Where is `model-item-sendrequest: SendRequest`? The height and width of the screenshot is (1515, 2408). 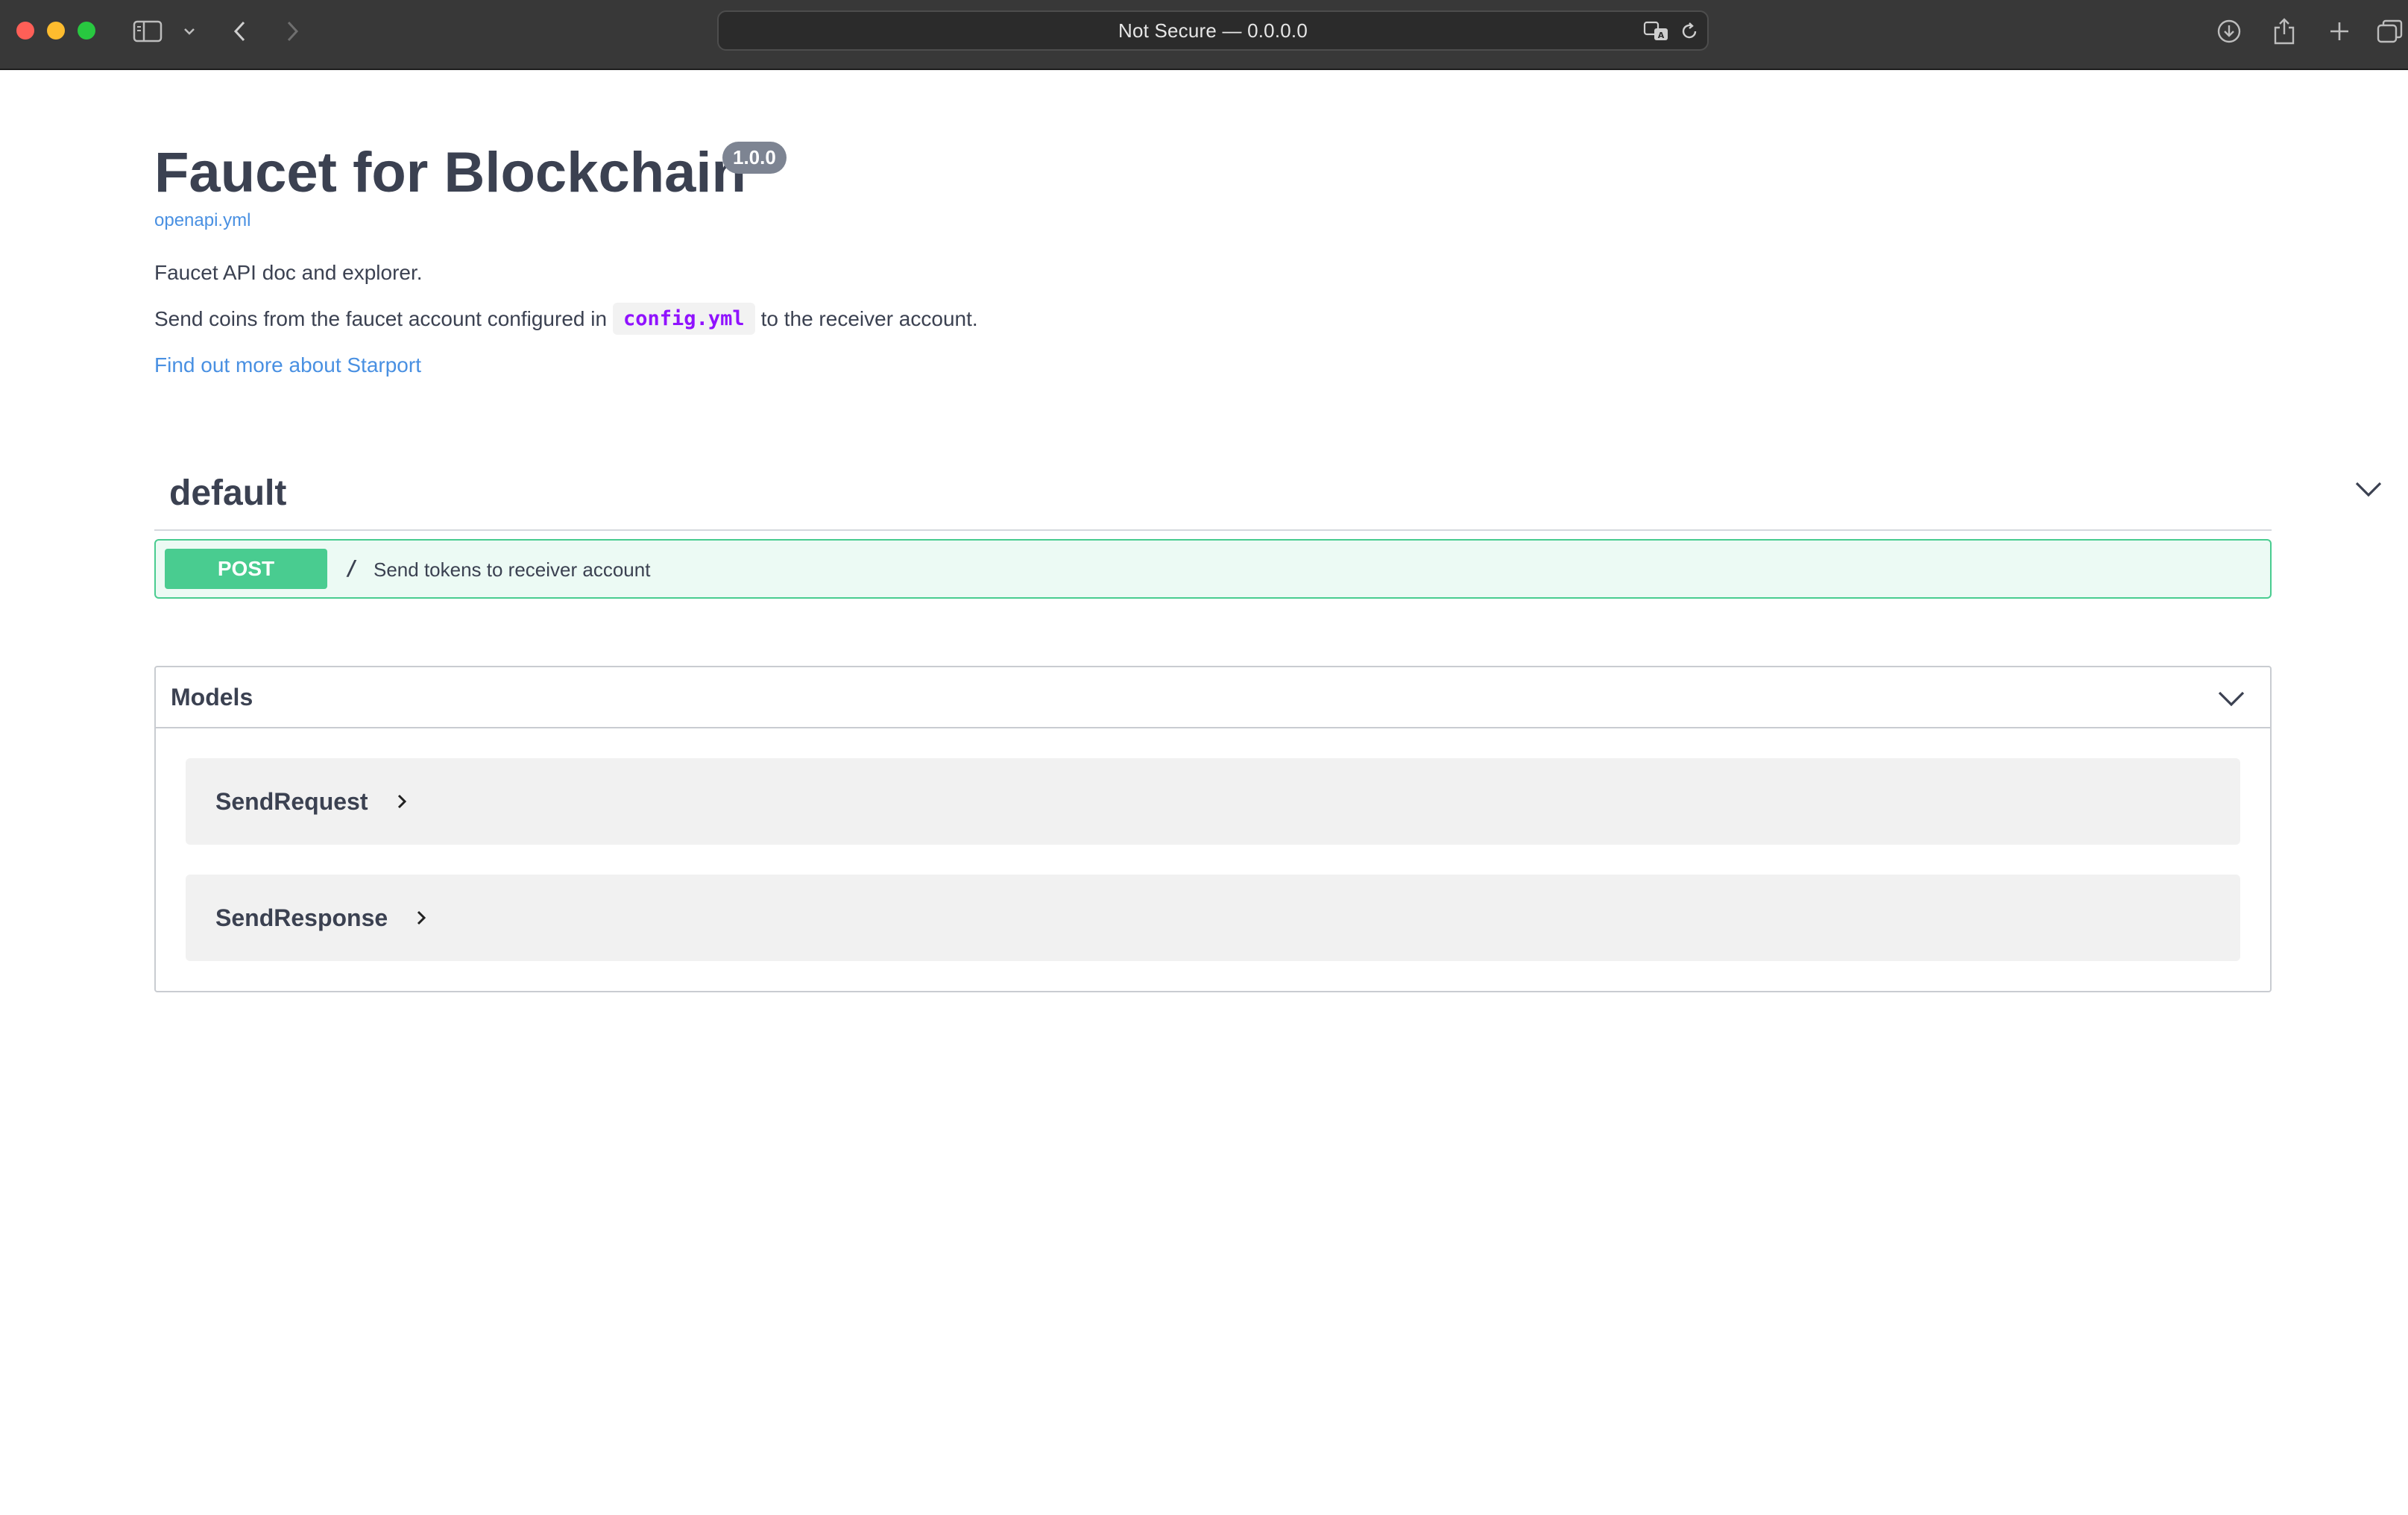 model-item-sendrequest: SendRequest is located at coordinates (1213, 801).